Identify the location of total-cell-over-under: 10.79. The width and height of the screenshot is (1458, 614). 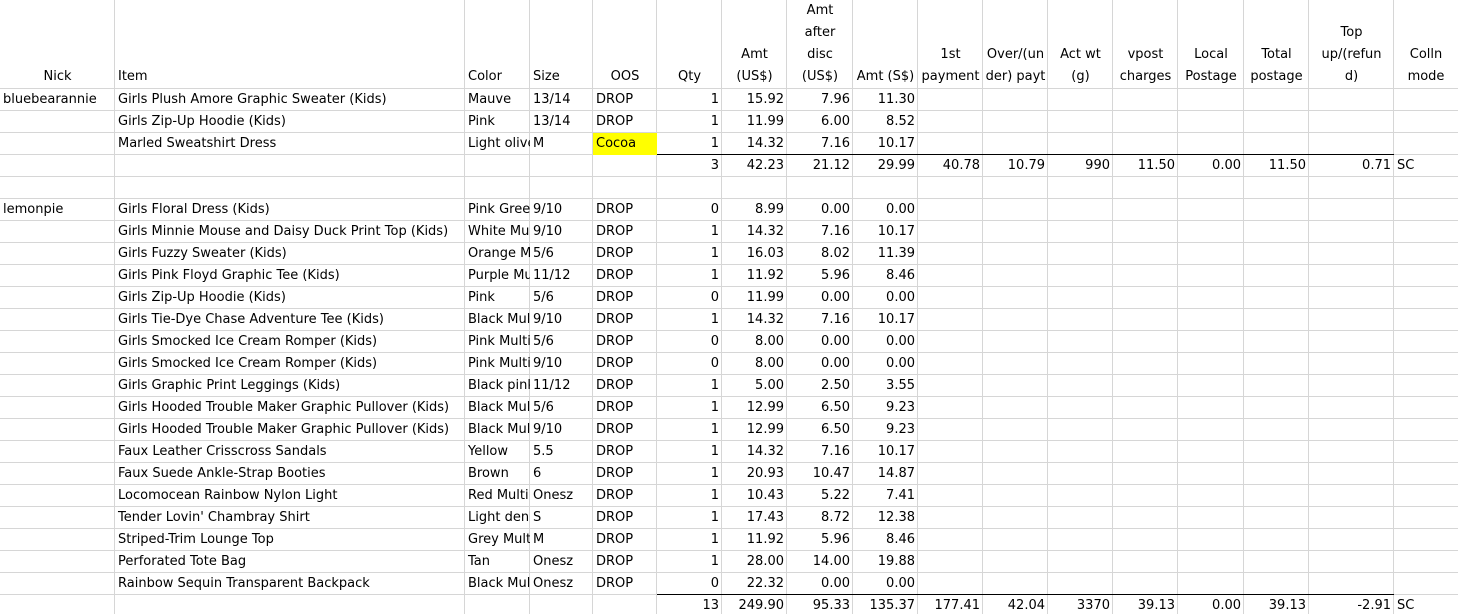
(1015, 166).